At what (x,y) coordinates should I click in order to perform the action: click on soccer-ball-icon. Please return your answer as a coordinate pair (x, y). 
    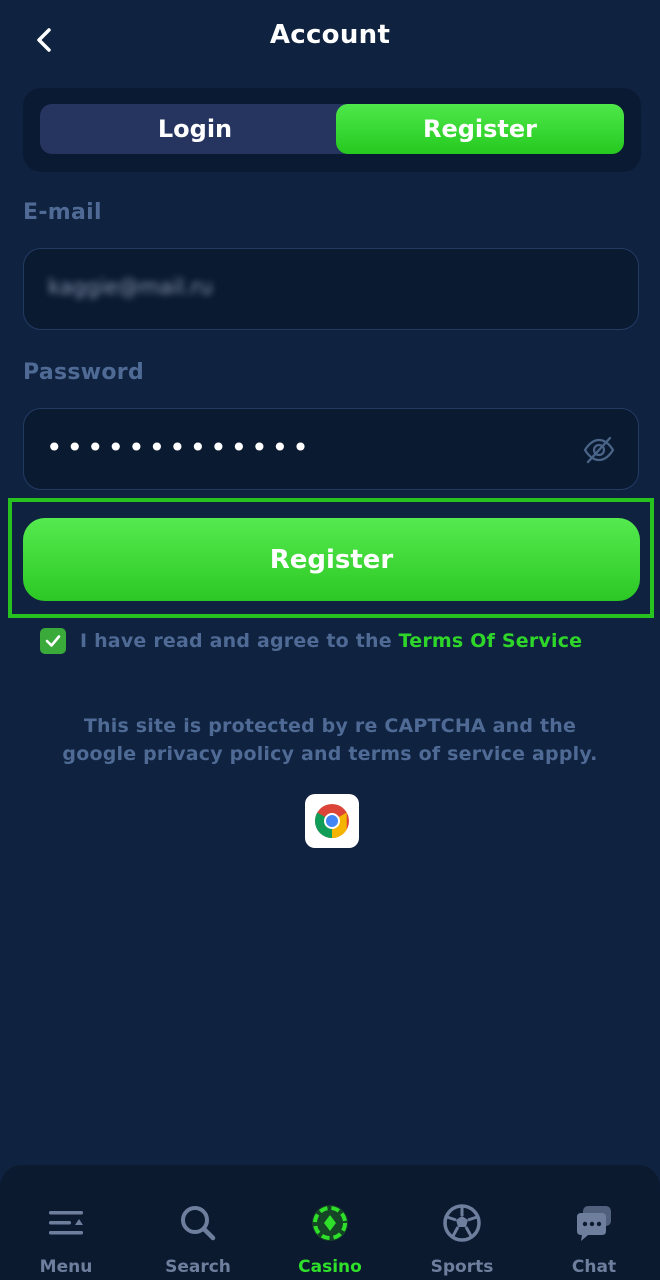
    Looking at the image, I should click on (462, 1223).